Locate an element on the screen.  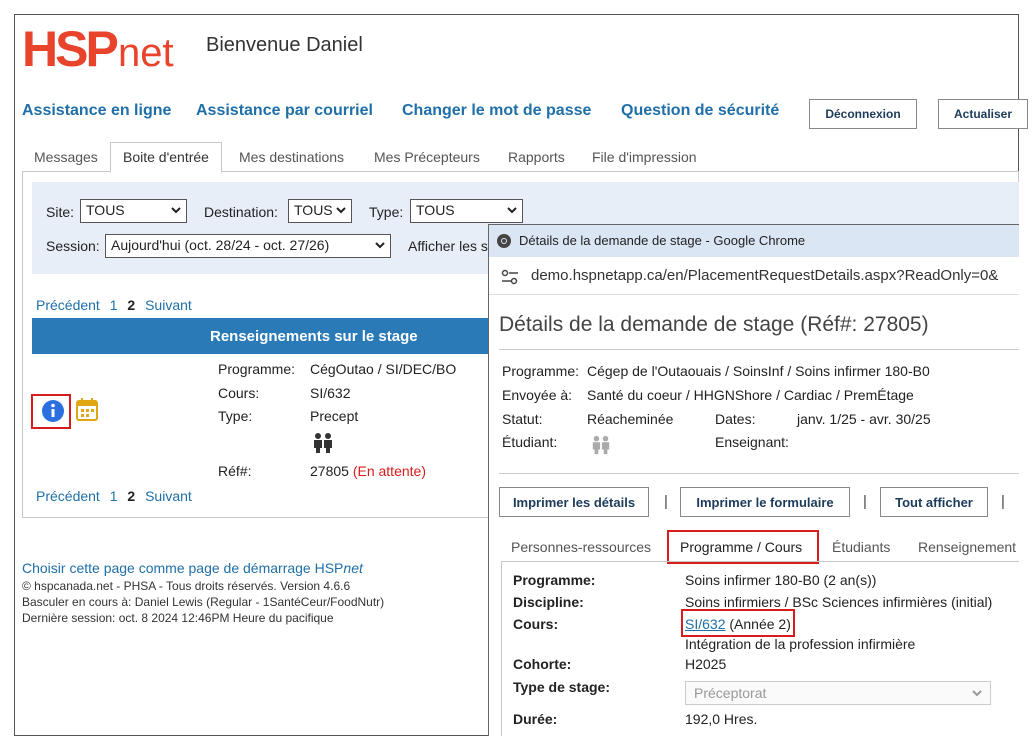
tab-students: Étudiants is located at coordinates (861, 547).